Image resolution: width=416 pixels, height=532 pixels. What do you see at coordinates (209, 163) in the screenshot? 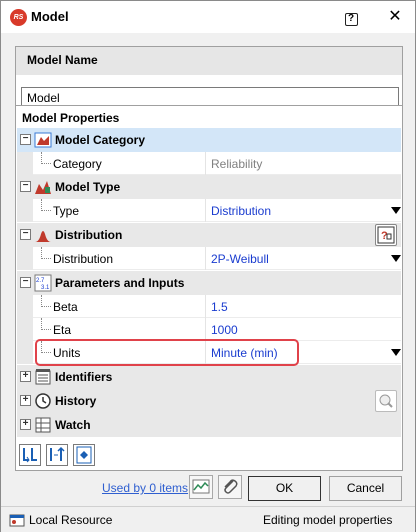
I see `property-row-category: Category Reliability` at bounding box center [209, 163].